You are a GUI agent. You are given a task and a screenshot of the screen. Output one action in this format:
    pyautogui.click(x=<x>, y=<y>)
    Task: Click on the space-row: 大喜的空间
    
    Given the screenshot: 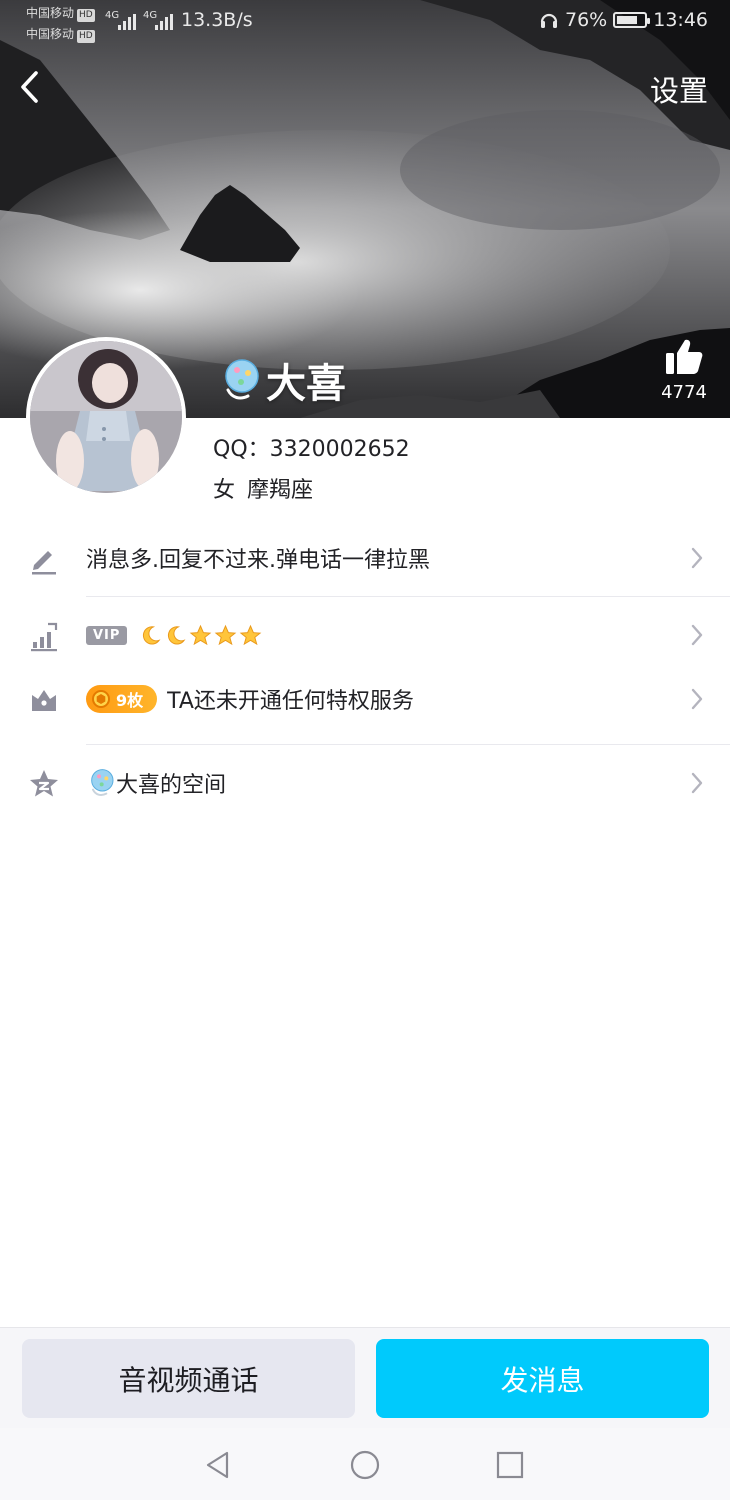 What is the action you would take?
    pyautogui.click(x=365, y=783)
    